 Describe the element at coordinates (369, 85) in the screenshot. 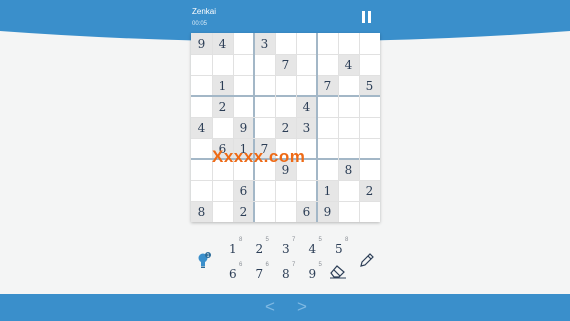

I see `sudoku-cell: 5` at that location.